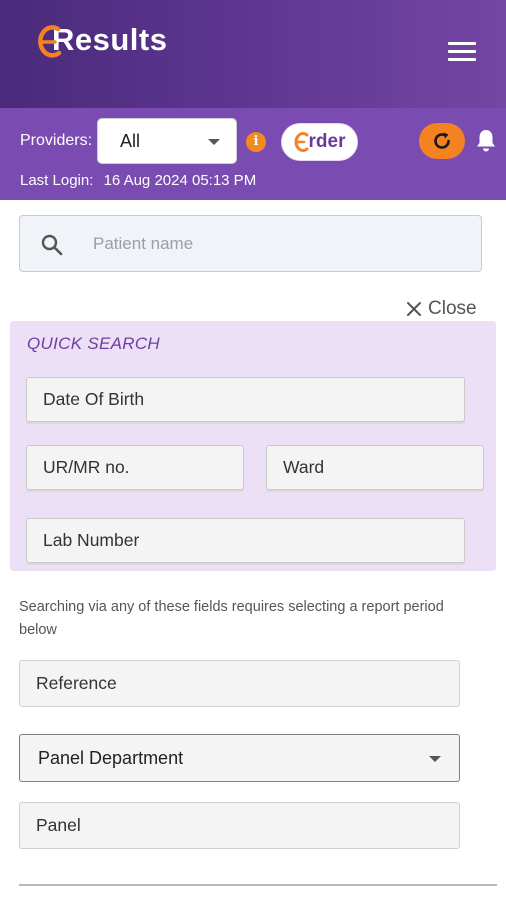 This screenshot has width=506, height=900. What do you see at coordinates (486, 141) in the screenshot?
I see `notification-bell-icon` at bounding box center [486, 141].